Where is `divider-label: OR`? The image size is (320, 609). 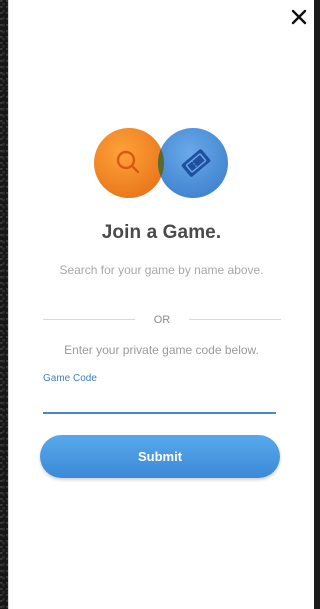
divider-label: OR is located at coordinates (162, 320).